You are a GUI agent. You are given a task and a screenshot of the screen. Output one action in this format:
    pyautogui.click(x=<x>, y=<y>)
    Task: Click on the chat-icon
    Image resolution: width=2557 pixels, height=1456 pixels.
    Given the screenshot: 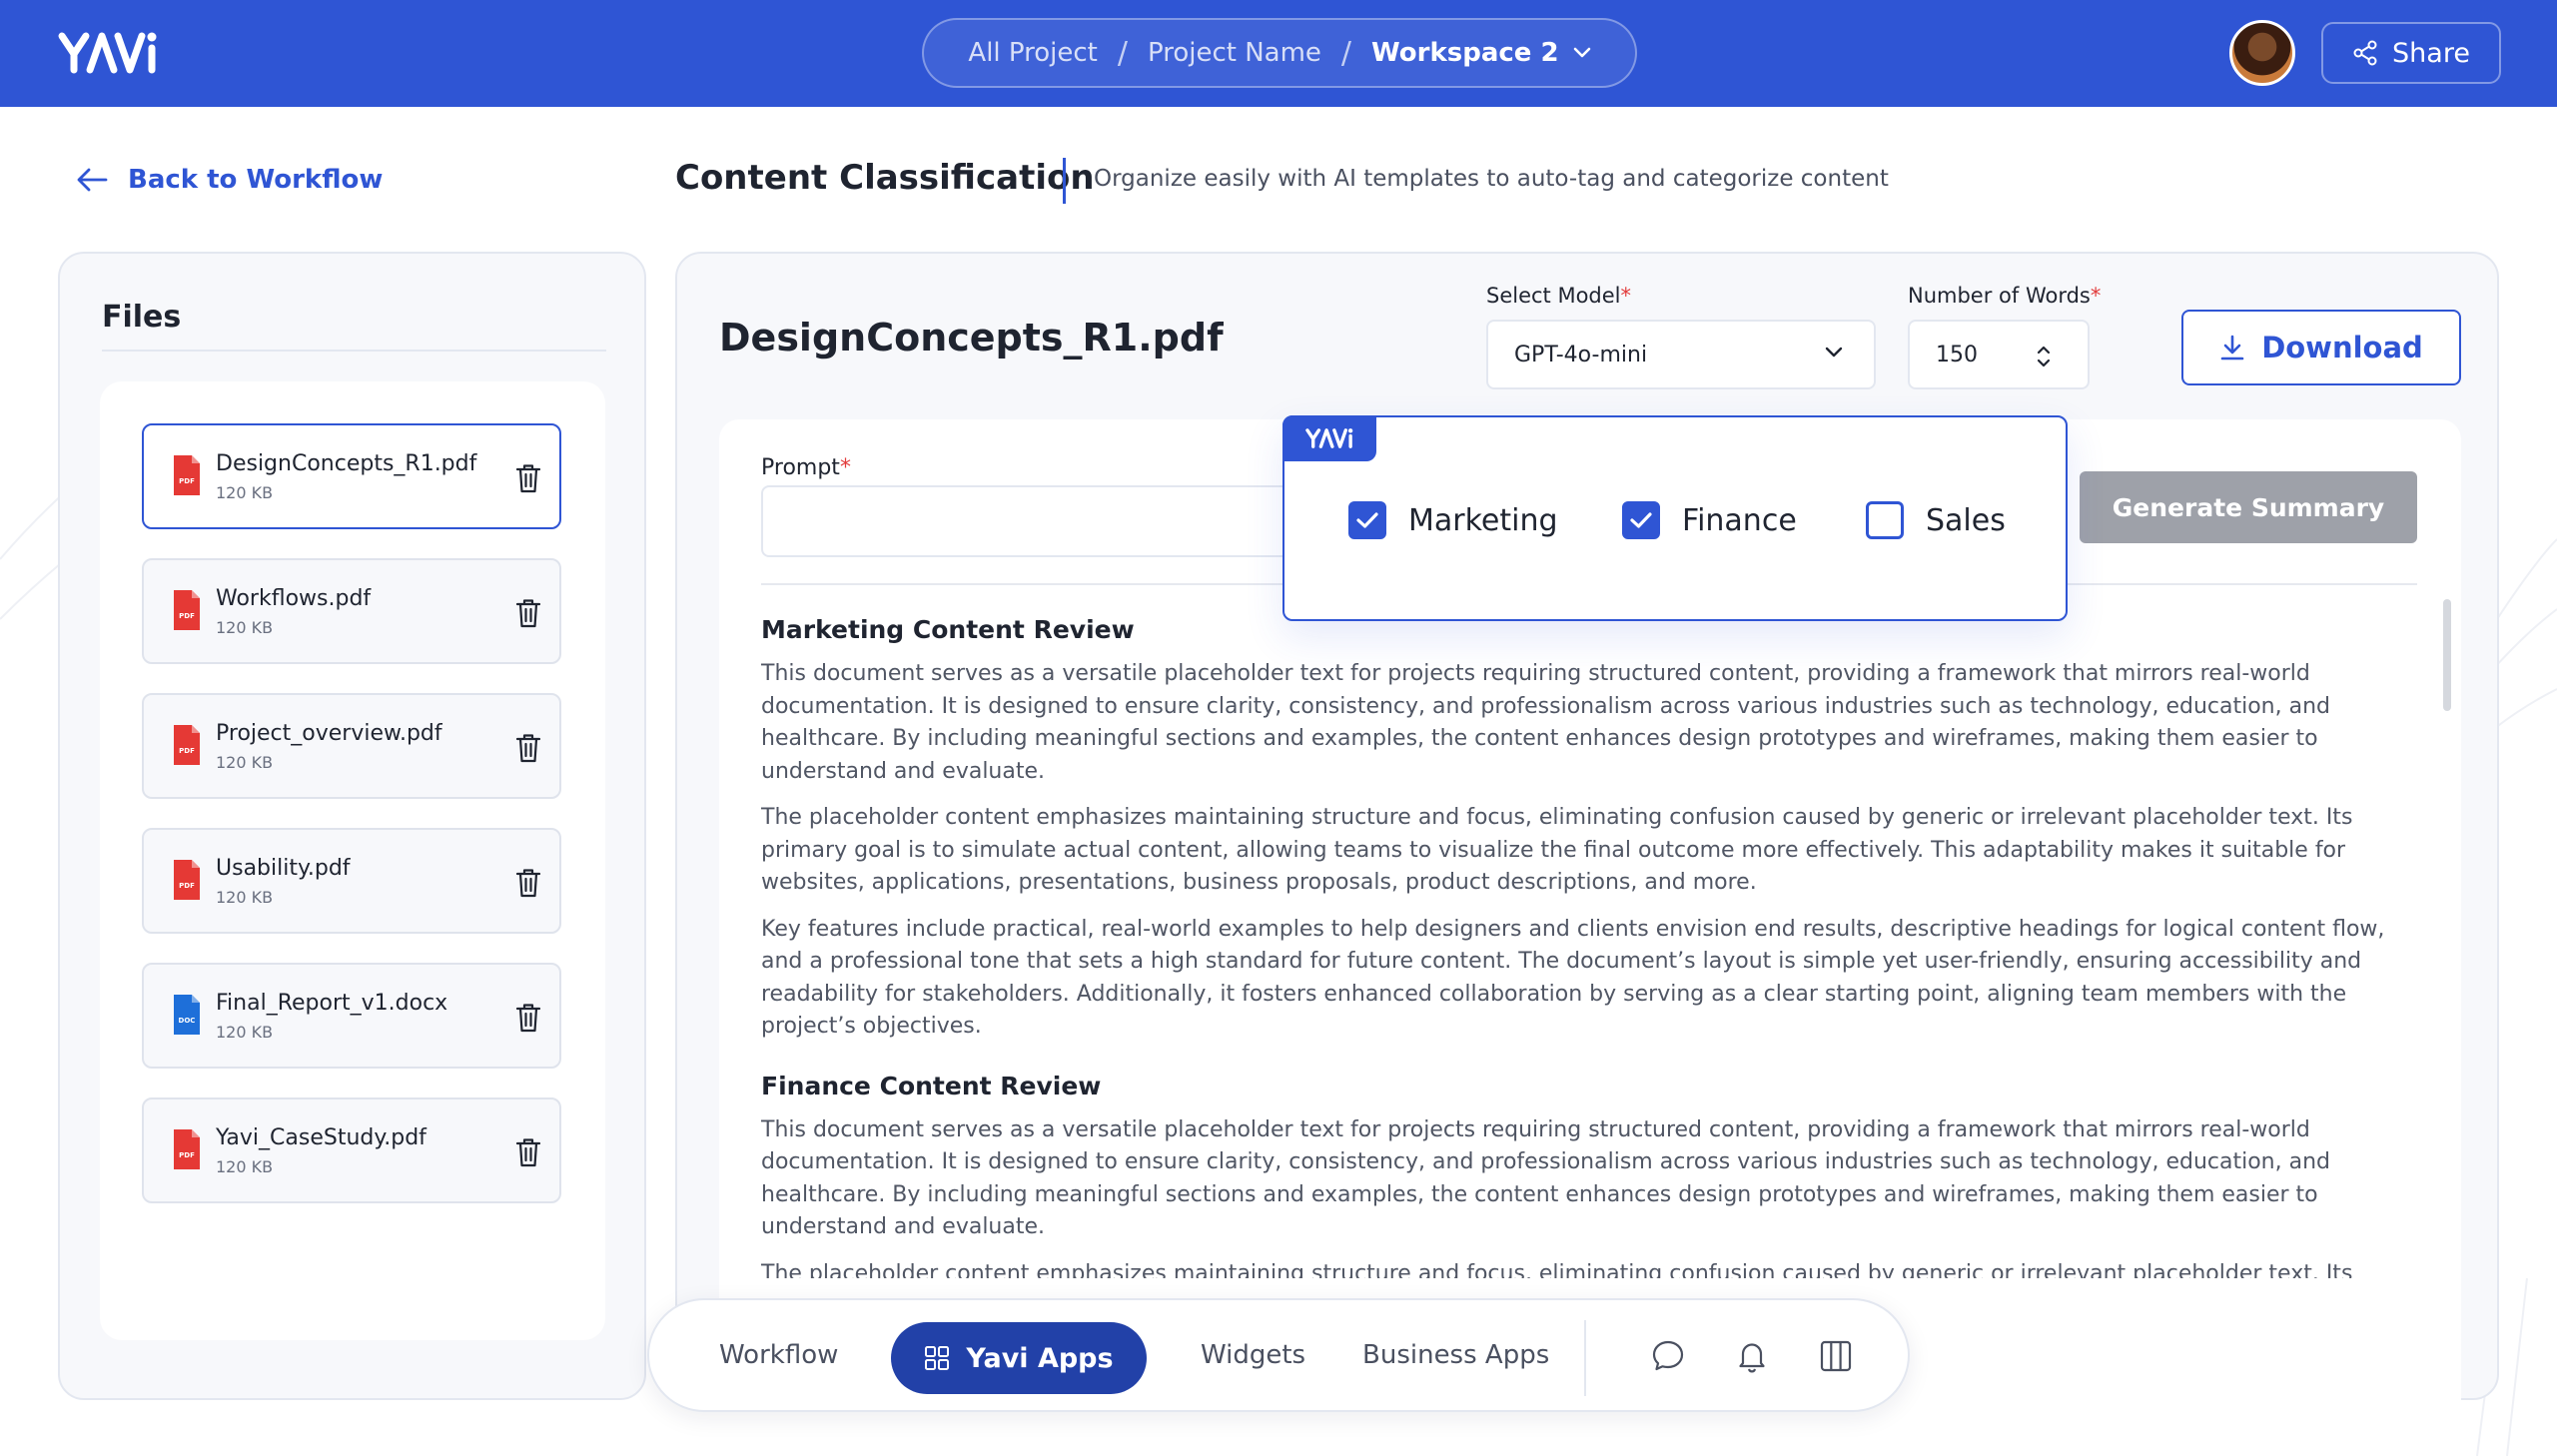 What is the action you would take?
    pyautogui.click(x=1668, y=1356)
    